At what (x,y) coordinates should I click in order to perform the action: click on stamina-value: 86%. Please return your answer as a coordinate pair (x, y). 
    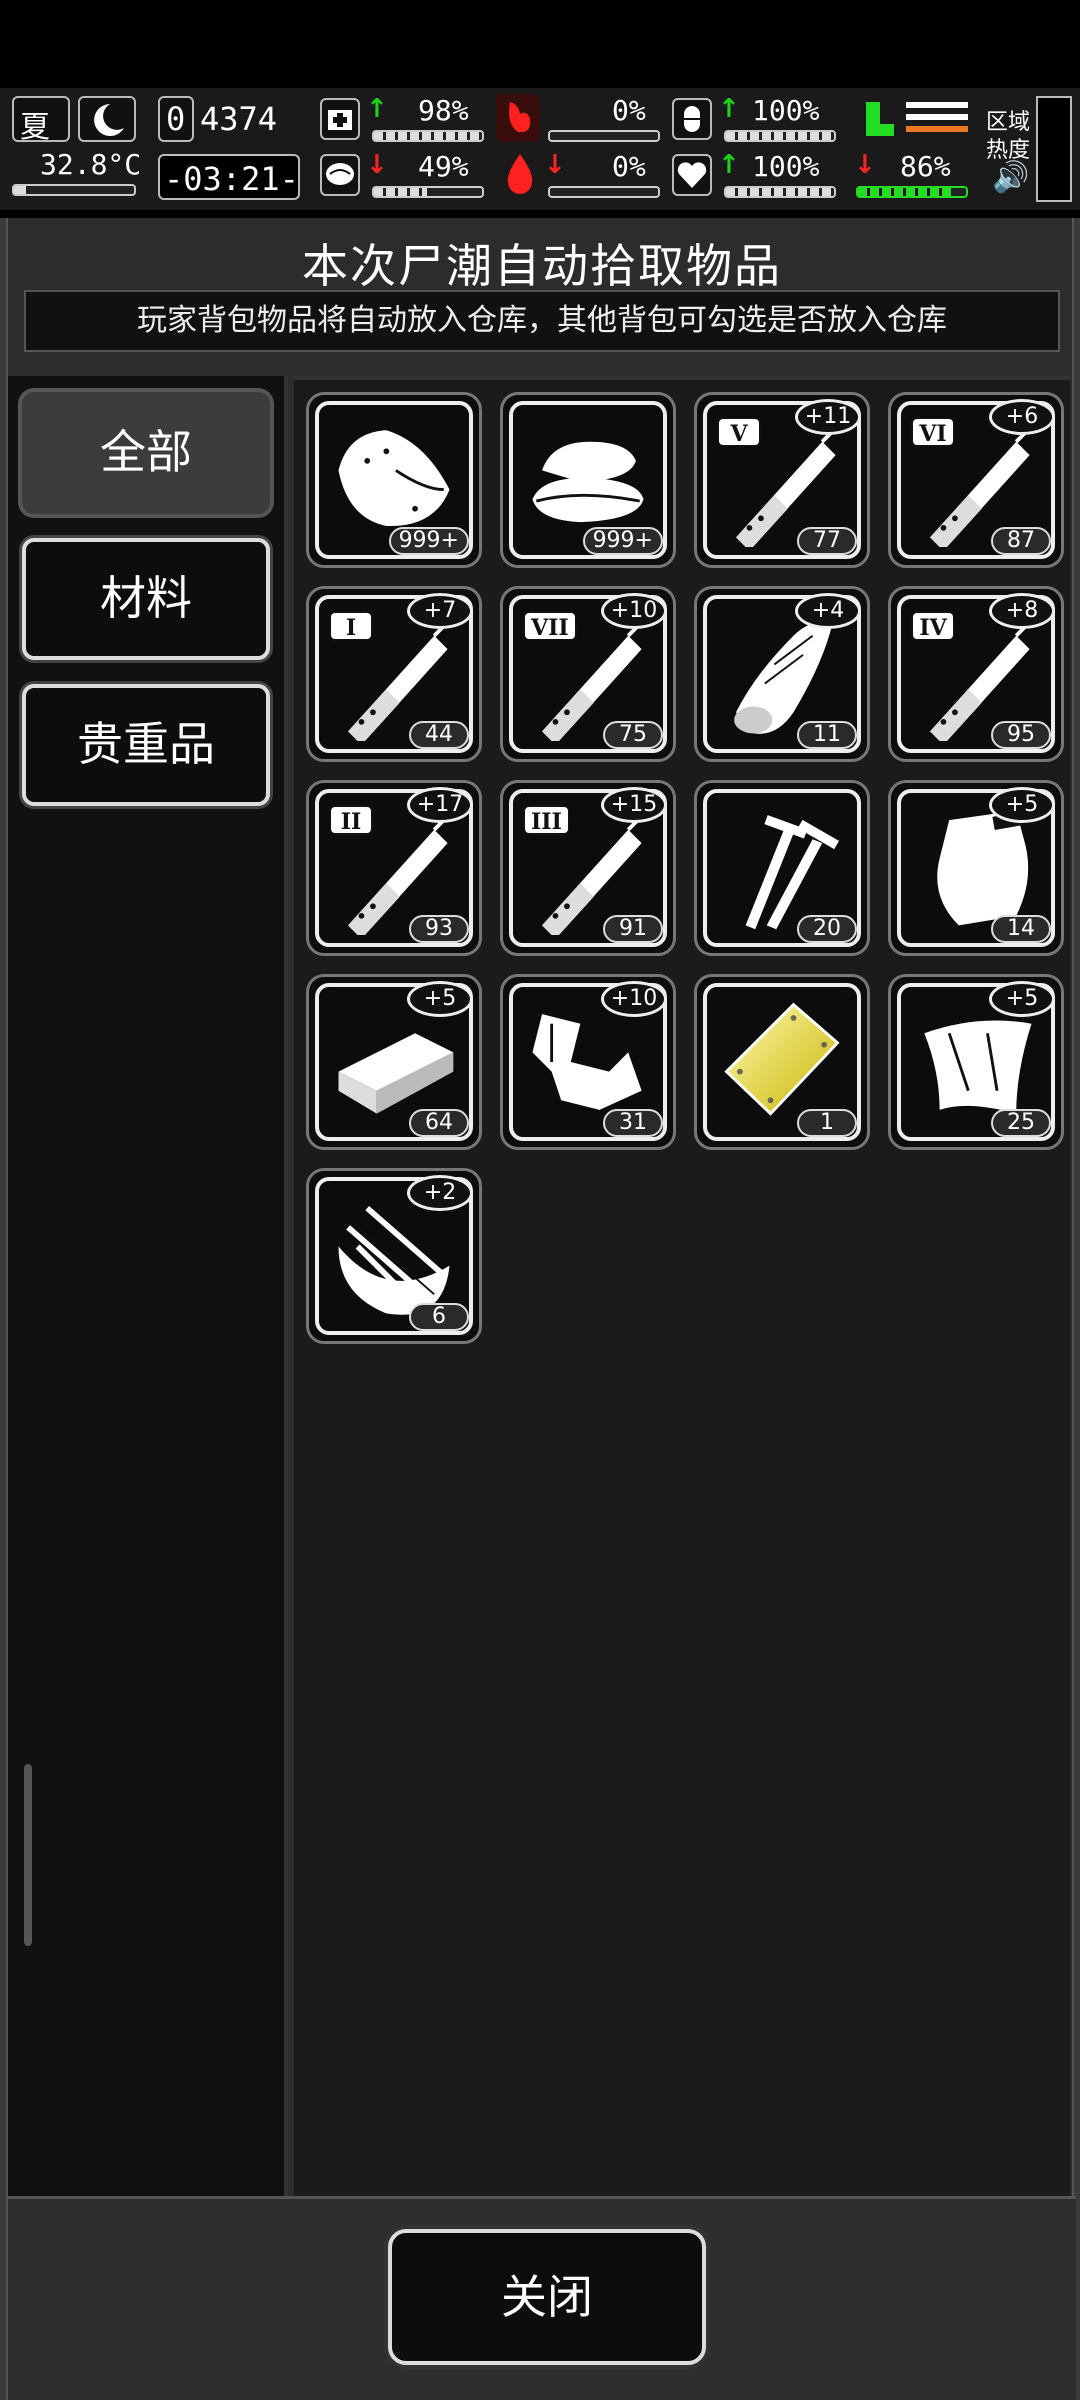
    Looking at the image, I should click on (925, 166).